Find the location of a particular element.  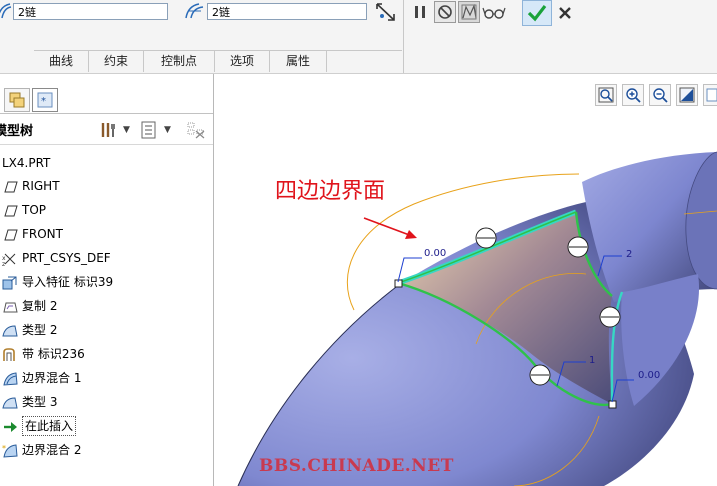

tree-item-label: 类型 2 is located at coordinates (40, 330).